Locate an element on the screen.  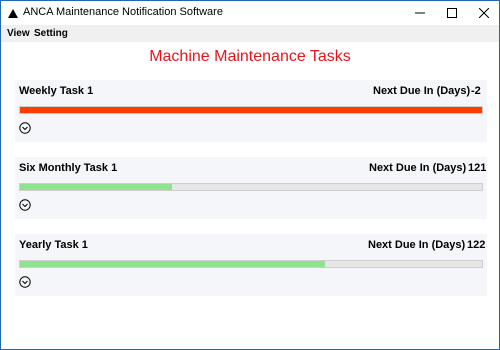
maximize-icon is located at coordinates (452, 13).